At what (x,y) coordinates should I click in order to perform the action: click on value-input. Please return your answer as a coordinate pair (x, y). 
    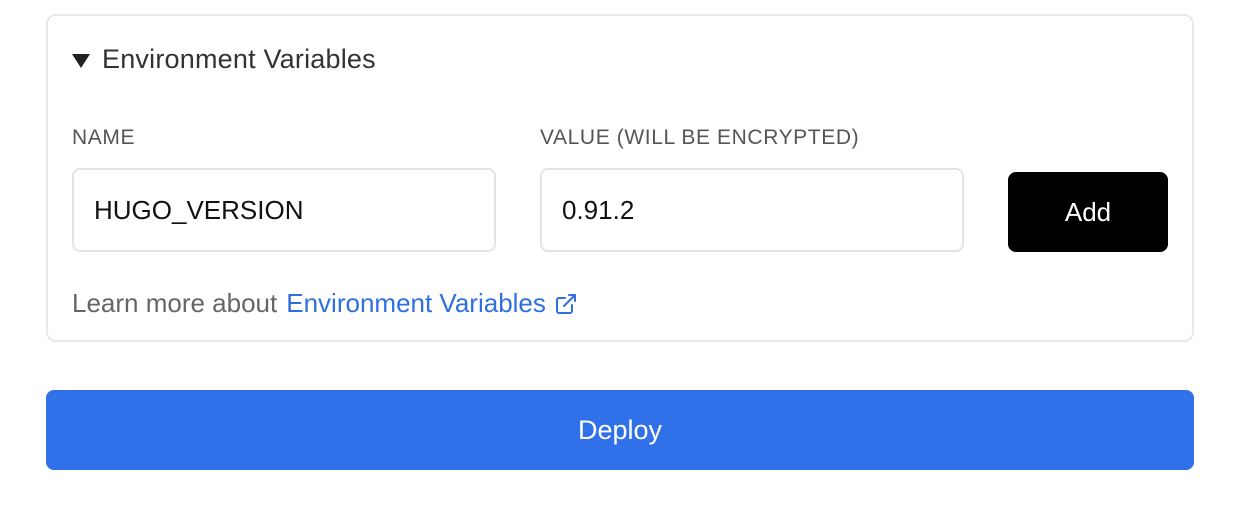
    Looking at the image, I should click on (752, 210).